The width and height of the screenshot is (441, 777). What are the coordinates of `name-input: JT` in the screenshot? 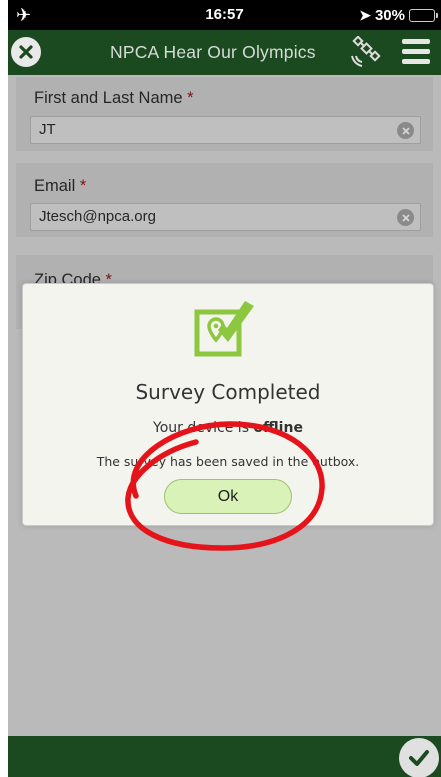 It's located at (225, 130).